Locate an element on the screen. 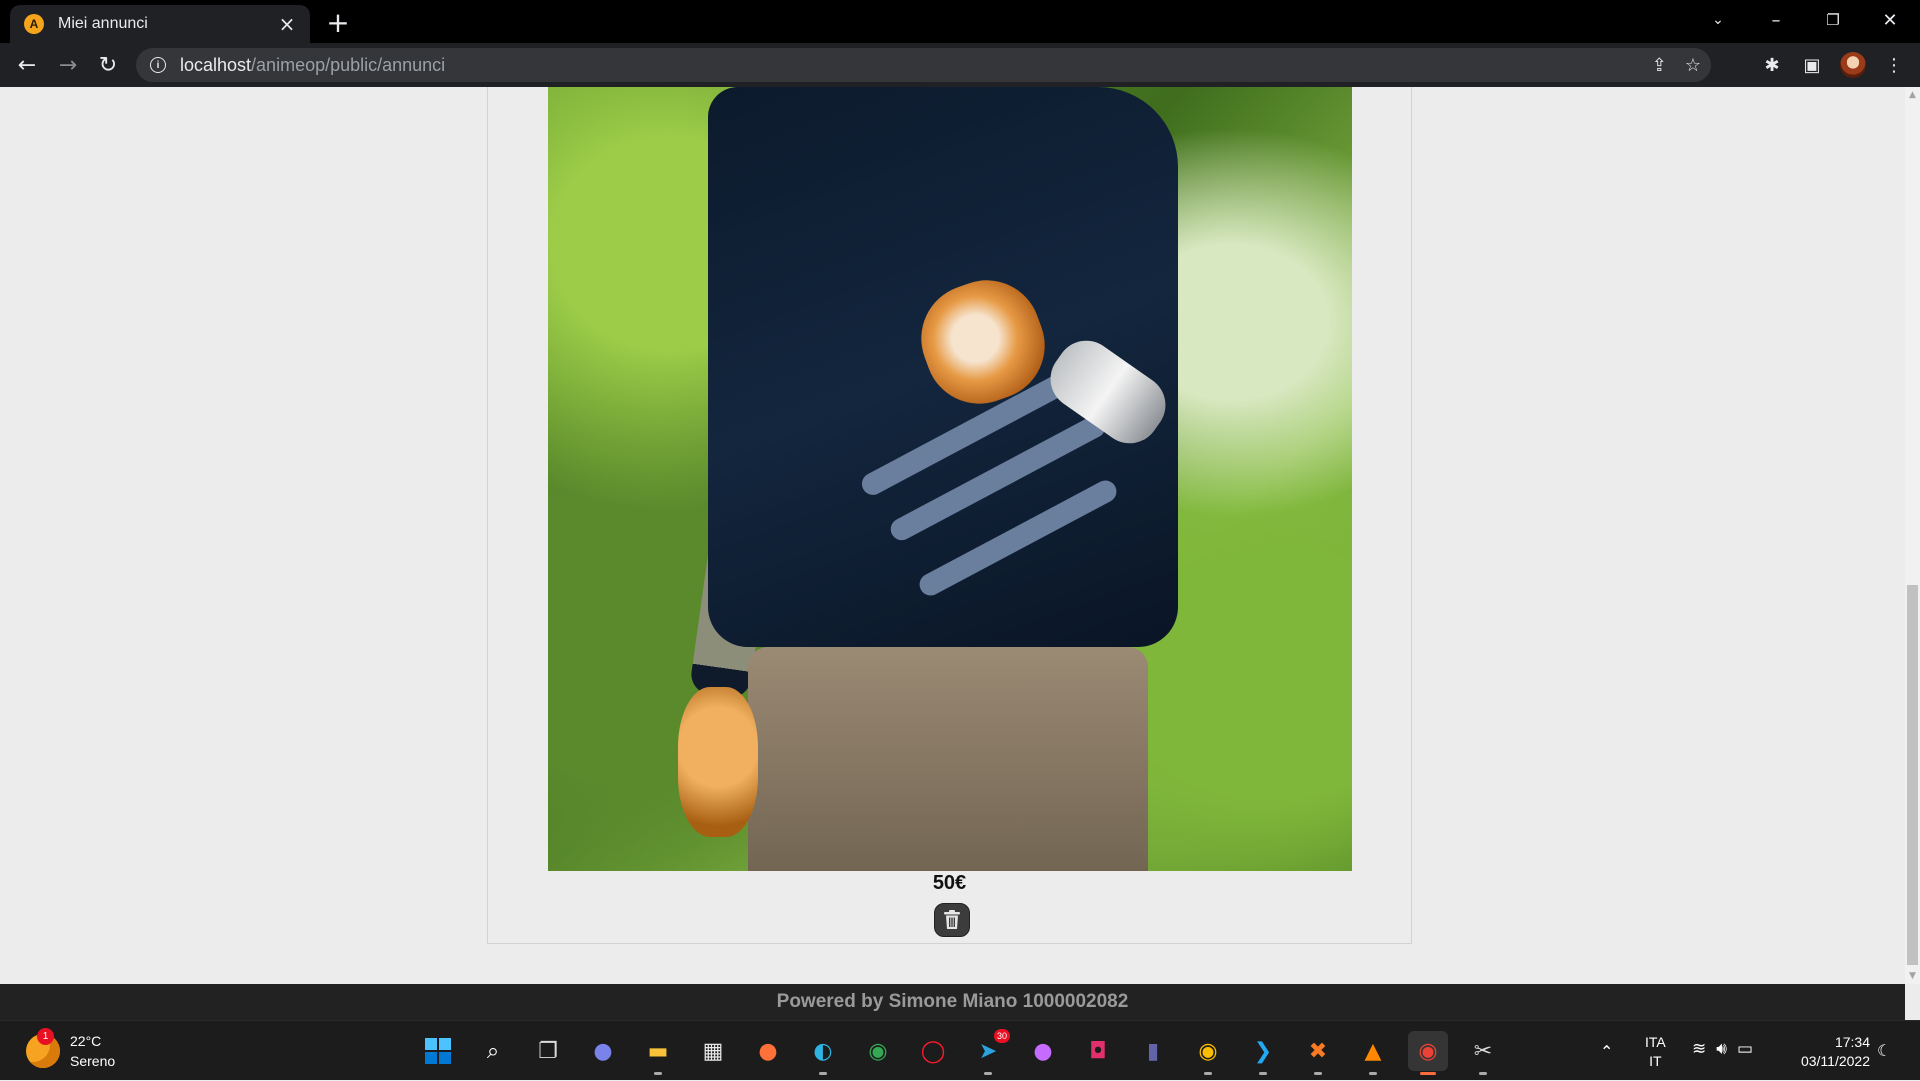 The height and width of the screenshot is (1081, 1920). photo-hand is located at coordinates (718, 762).